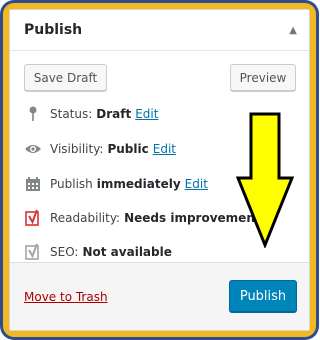 The width and height of the screenshot is (320, 340). I want to click on seo-row: SEO: Not available, so click(100, 252).